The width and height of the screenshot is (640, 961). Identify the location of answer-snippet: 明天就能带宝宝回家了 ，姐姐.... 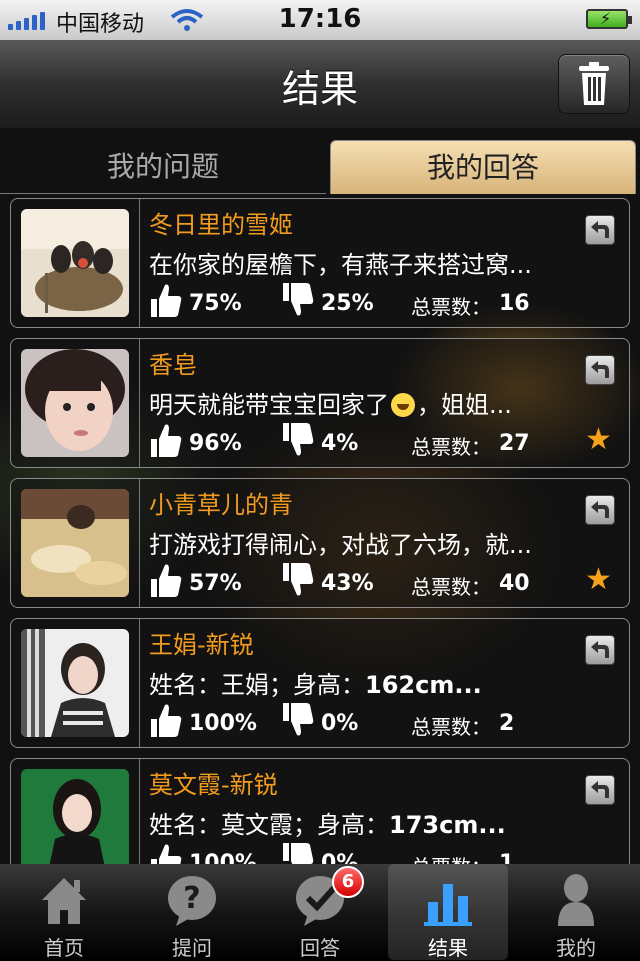
(359, 402).